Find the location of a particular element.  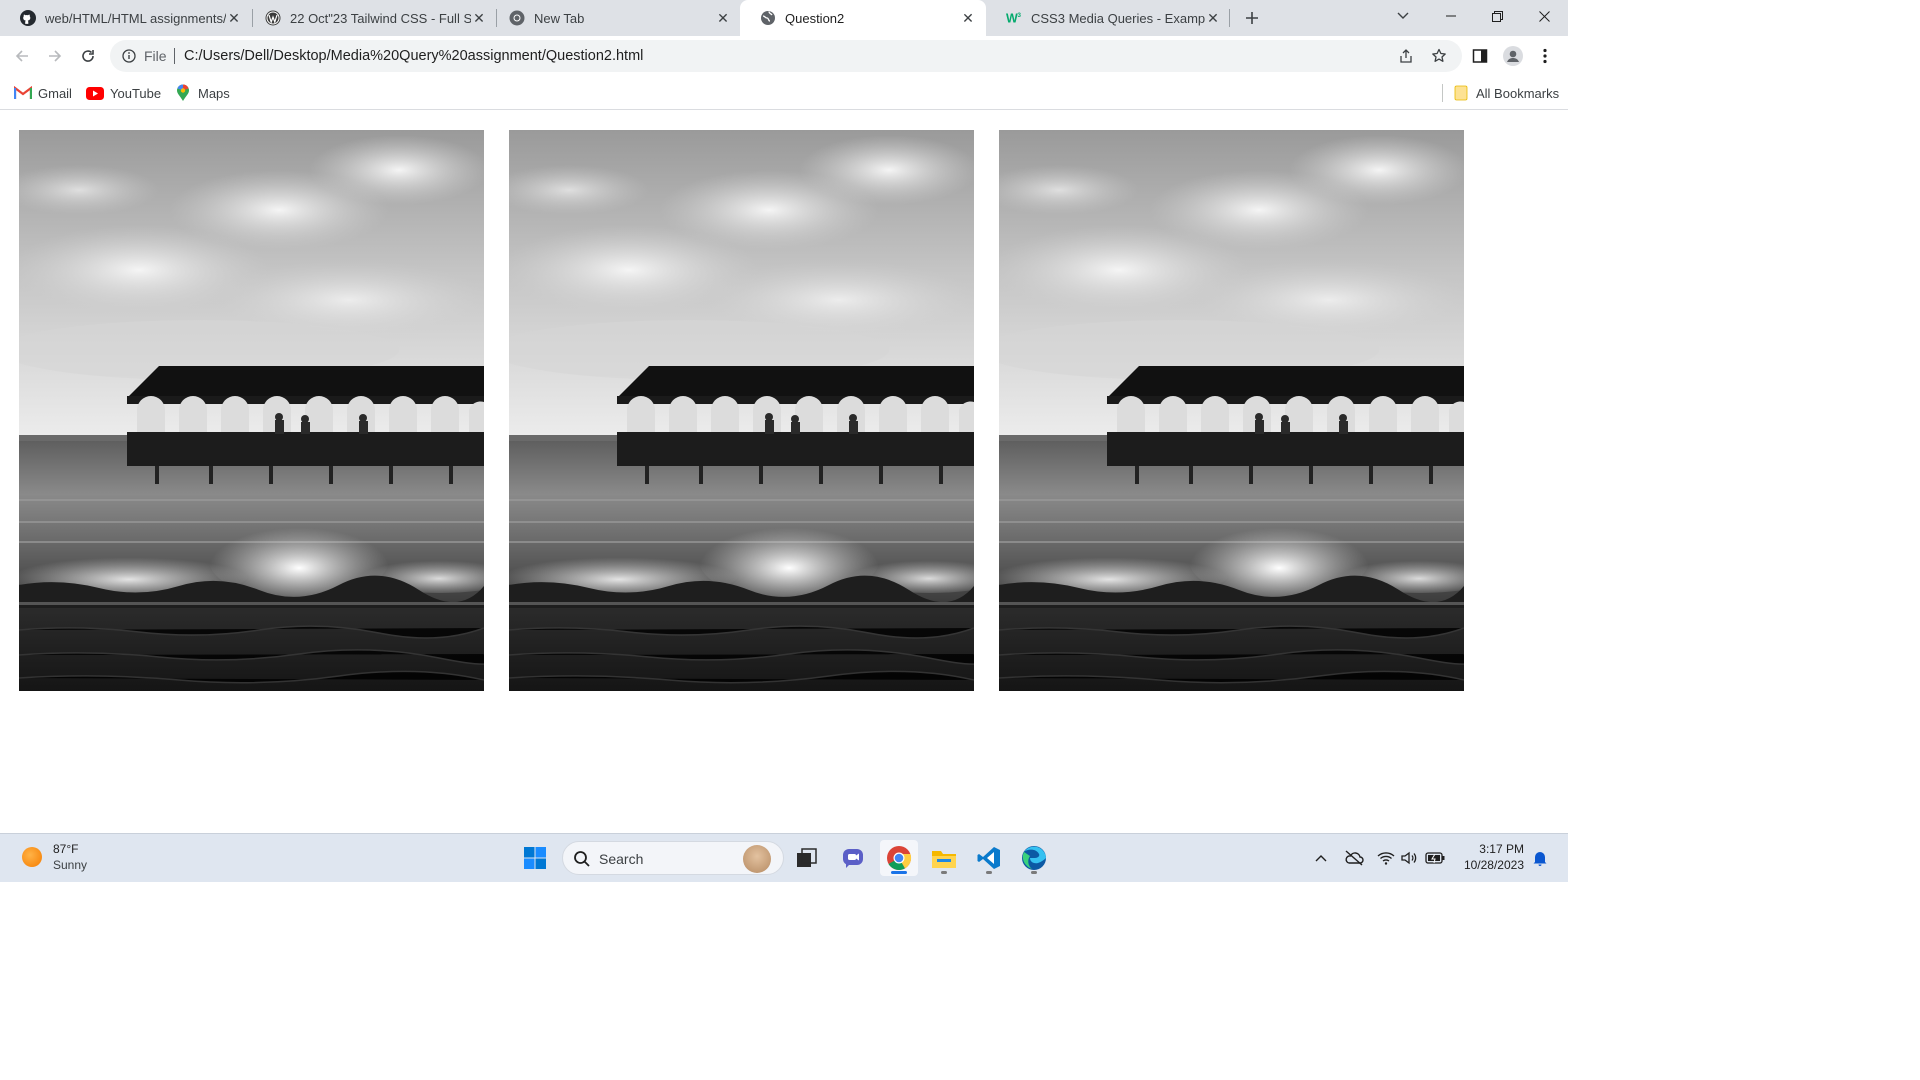

teams-chat-button is located at coordinates (853, 858).